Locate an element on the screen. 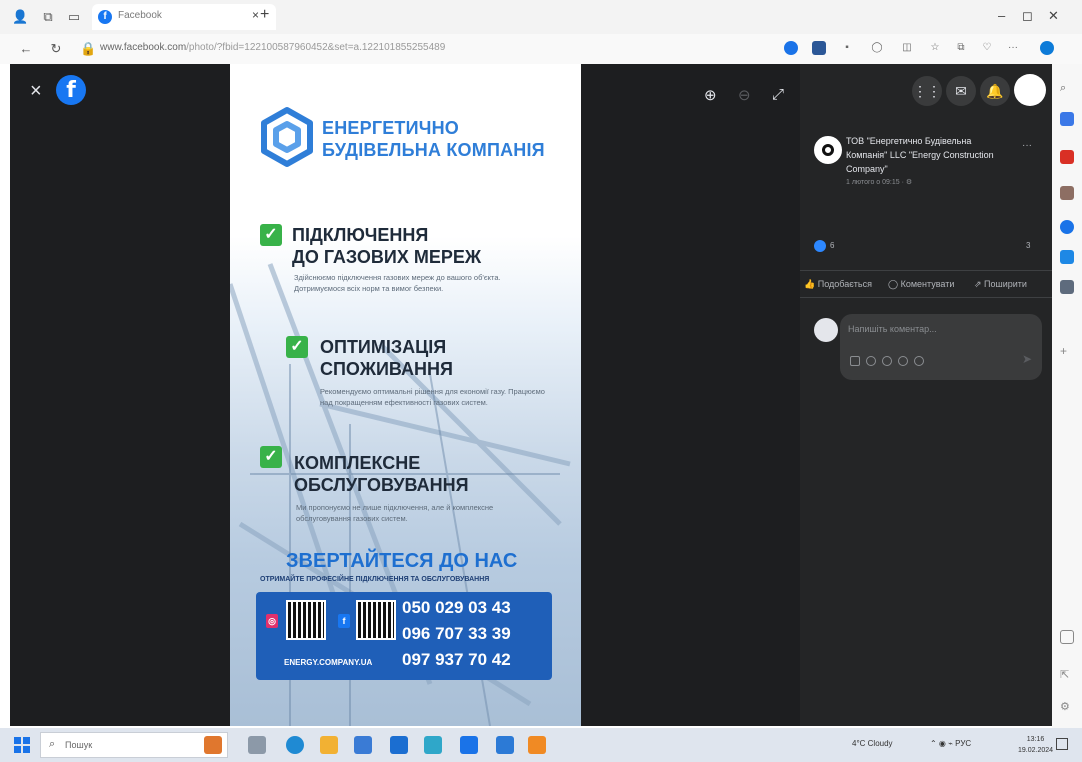 The height and width of the screenshot is (762, 1082). more-menu-icon: ··· is located at coordinates (1013, 48).